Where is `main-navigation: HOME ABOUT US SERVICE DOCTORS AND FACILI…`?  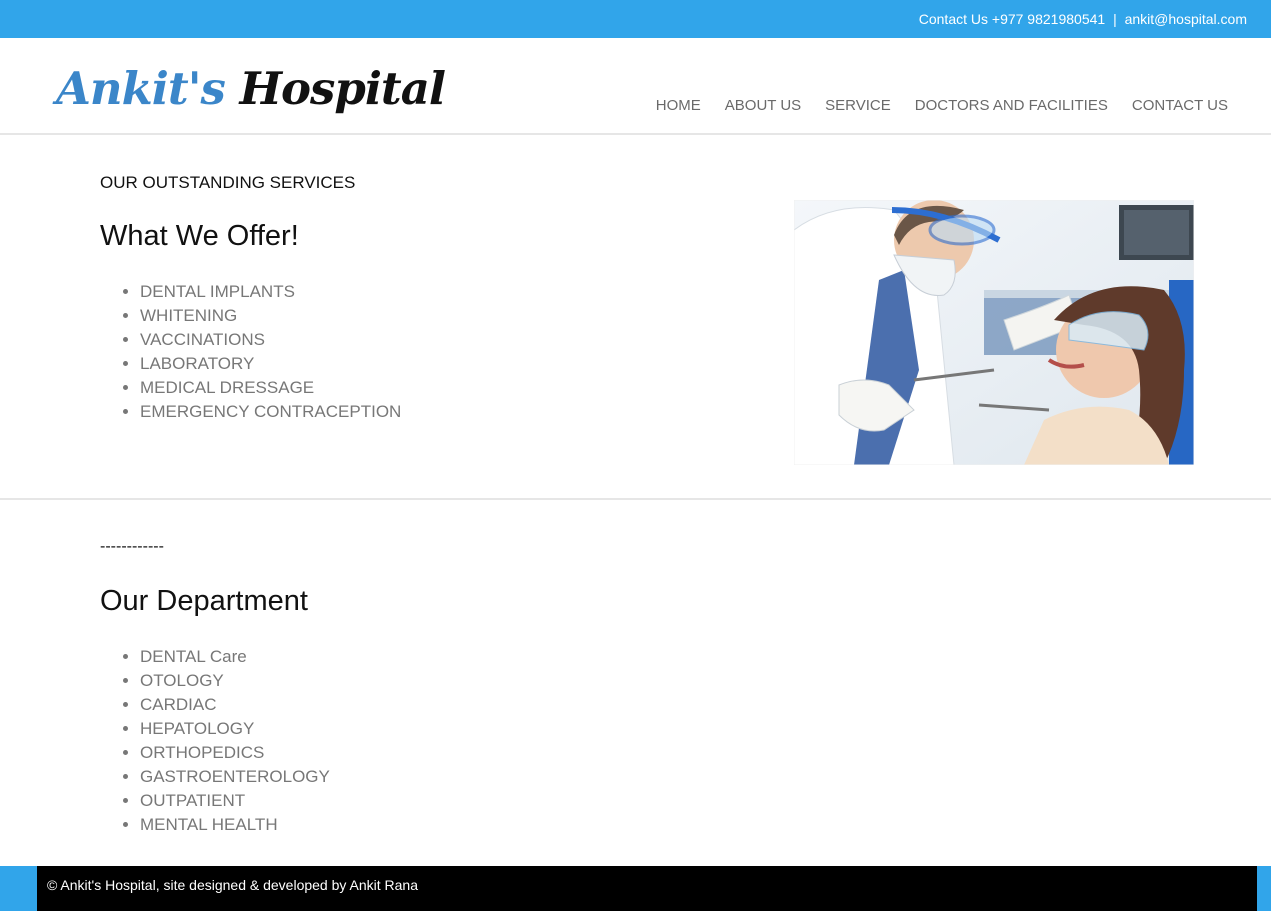
main-navigation: HOME ABOUT US SERVICE DOCTORS AND FACILI… is located at coordinates (942, 105).